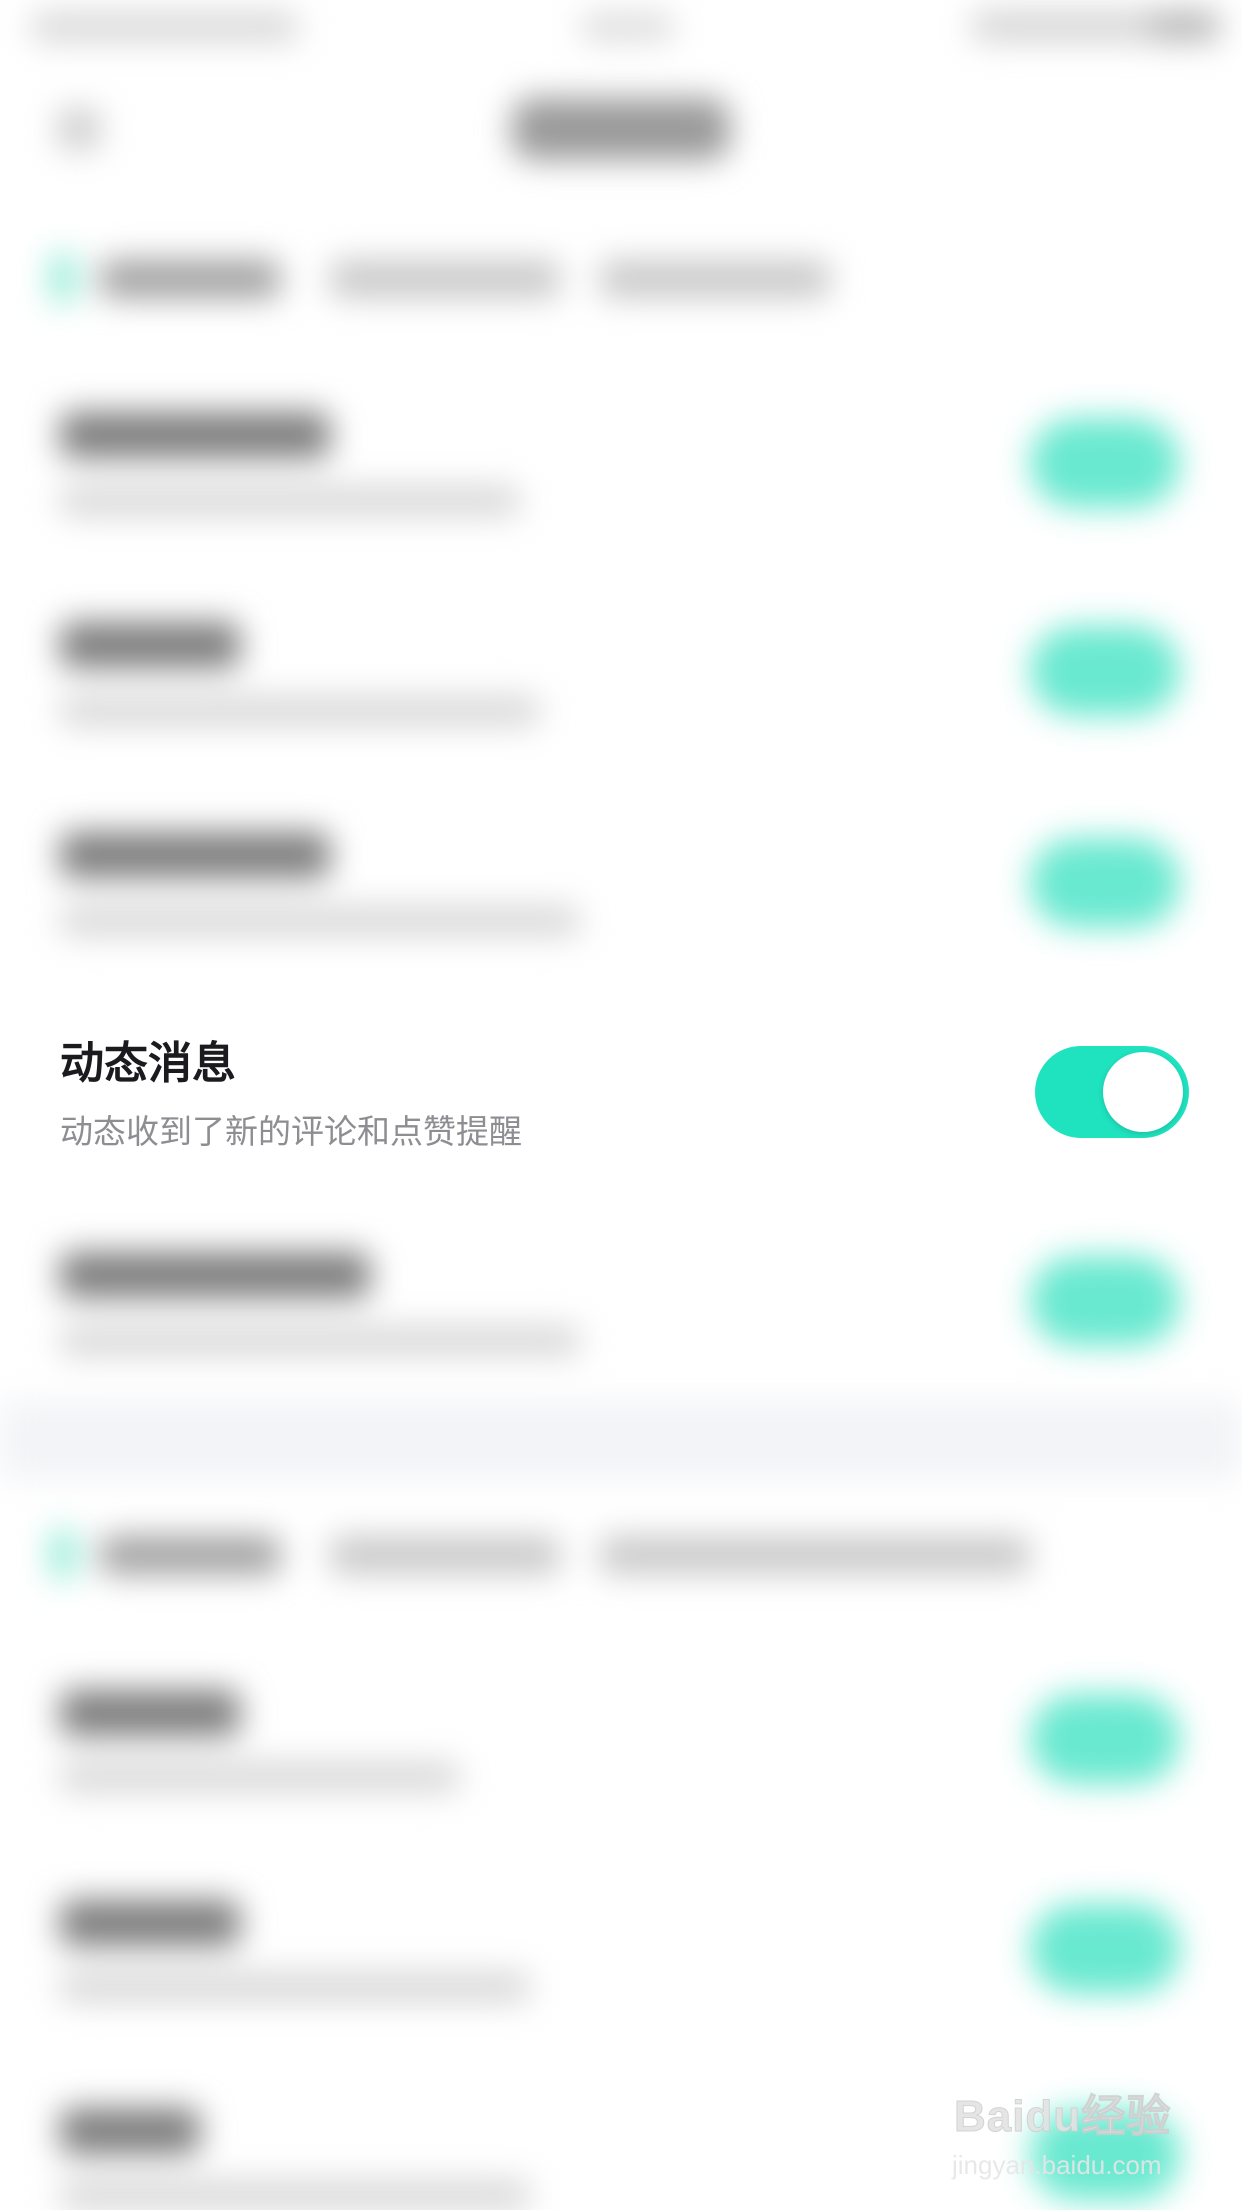 The width and height of the screenshot is (1242, 2210). I want to click on page-title, so click(621, 129).